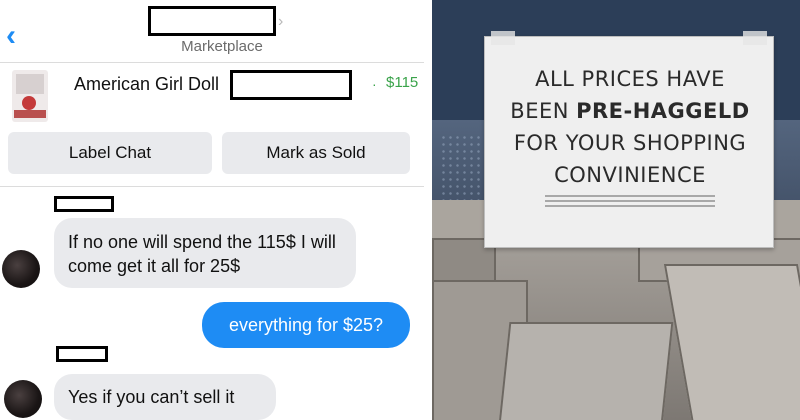 The height and width of the screenshot is (420, 800). Describe the element at coordinates (30, 96) in the screenshot. I see `listing-thumbnail` at that location.